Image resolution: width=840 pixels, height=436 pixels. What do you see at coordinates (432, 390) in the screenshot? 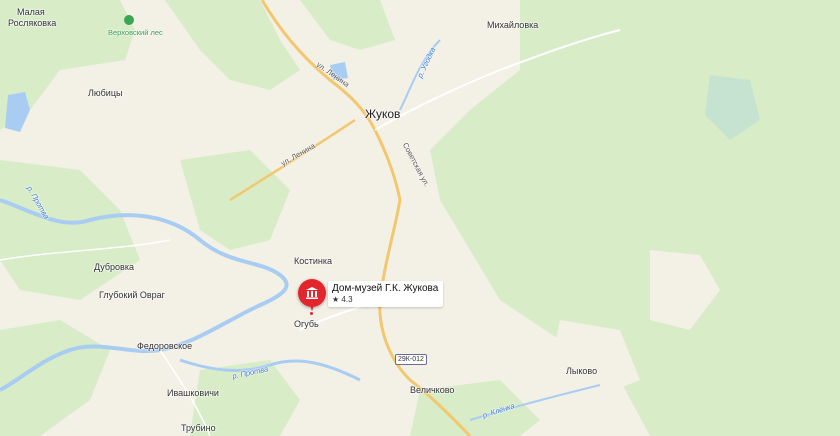
I see `label-velichkovo: Величково` at bounding box center [432, 390].